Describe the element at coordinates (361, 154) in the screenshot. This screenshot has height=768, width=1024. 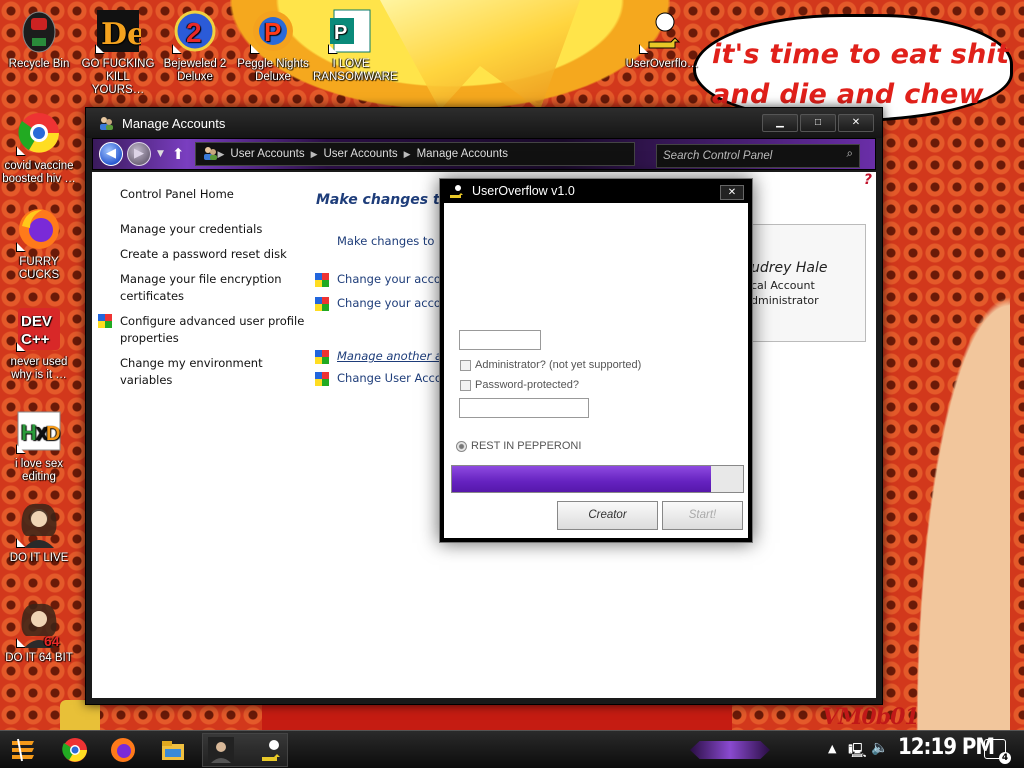
I see `breadcrumb-user-accounts-sub: User Accounts` at that location.